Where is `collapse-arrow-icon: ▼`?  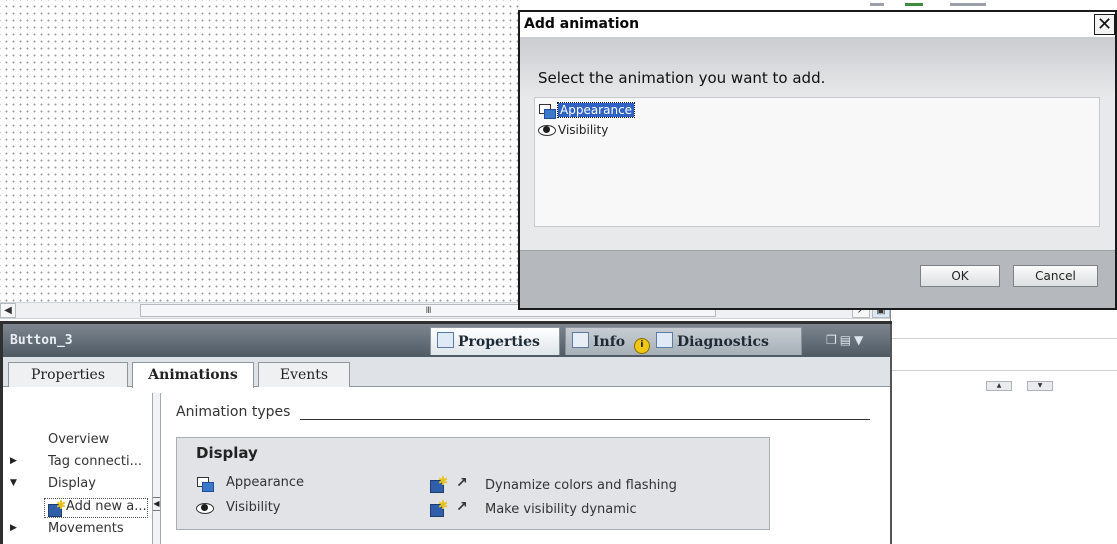
collapse-arrow-icon: ▼ is located at coordinates (13, 483).